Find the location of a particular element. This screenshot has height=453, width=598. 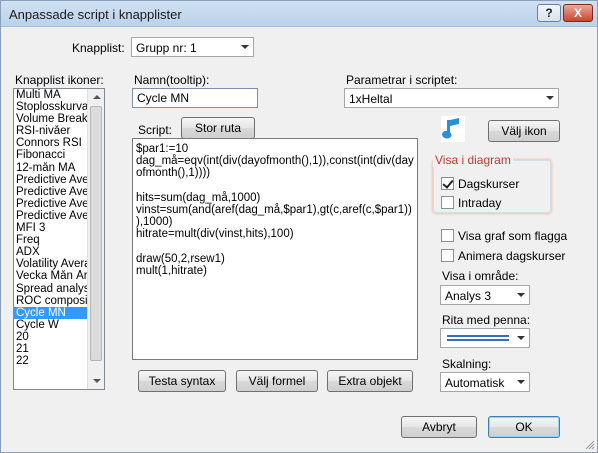

name-input-box is located at coordinates (195, 98).